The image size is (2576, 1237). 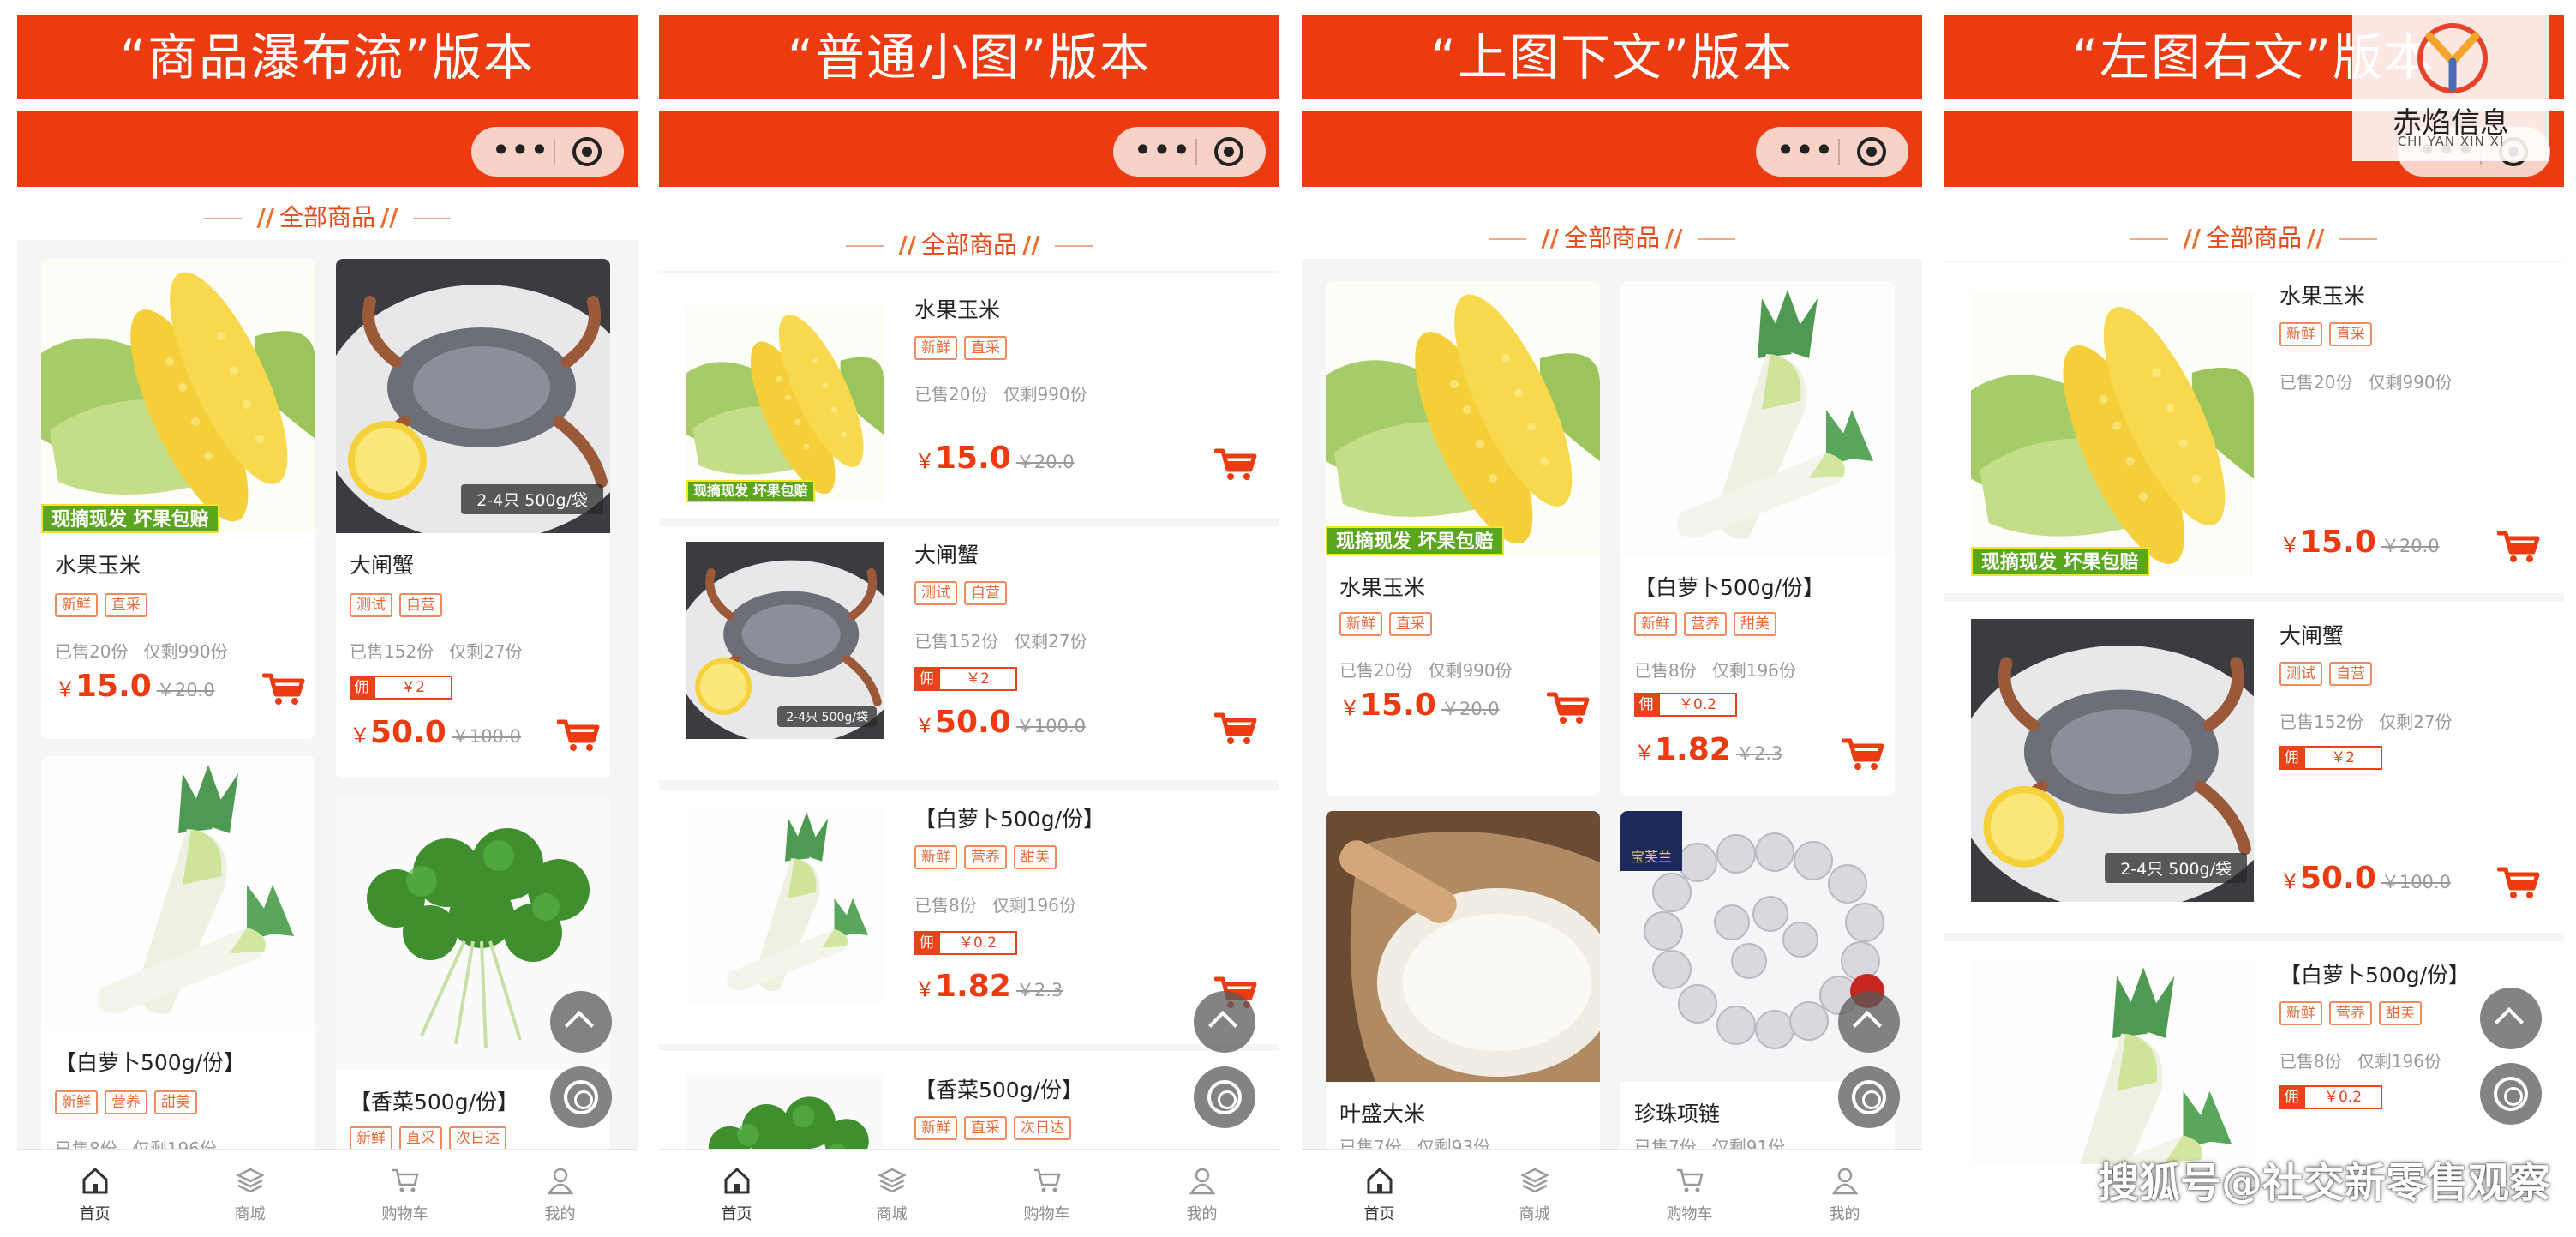 I want to click on price-value: 50.0, so click(x=973, y=722).